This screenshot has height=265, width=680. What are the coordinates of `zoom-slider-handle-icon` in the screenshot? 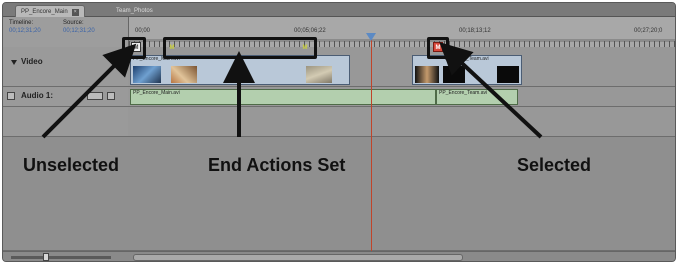 It's located at (46, 257).